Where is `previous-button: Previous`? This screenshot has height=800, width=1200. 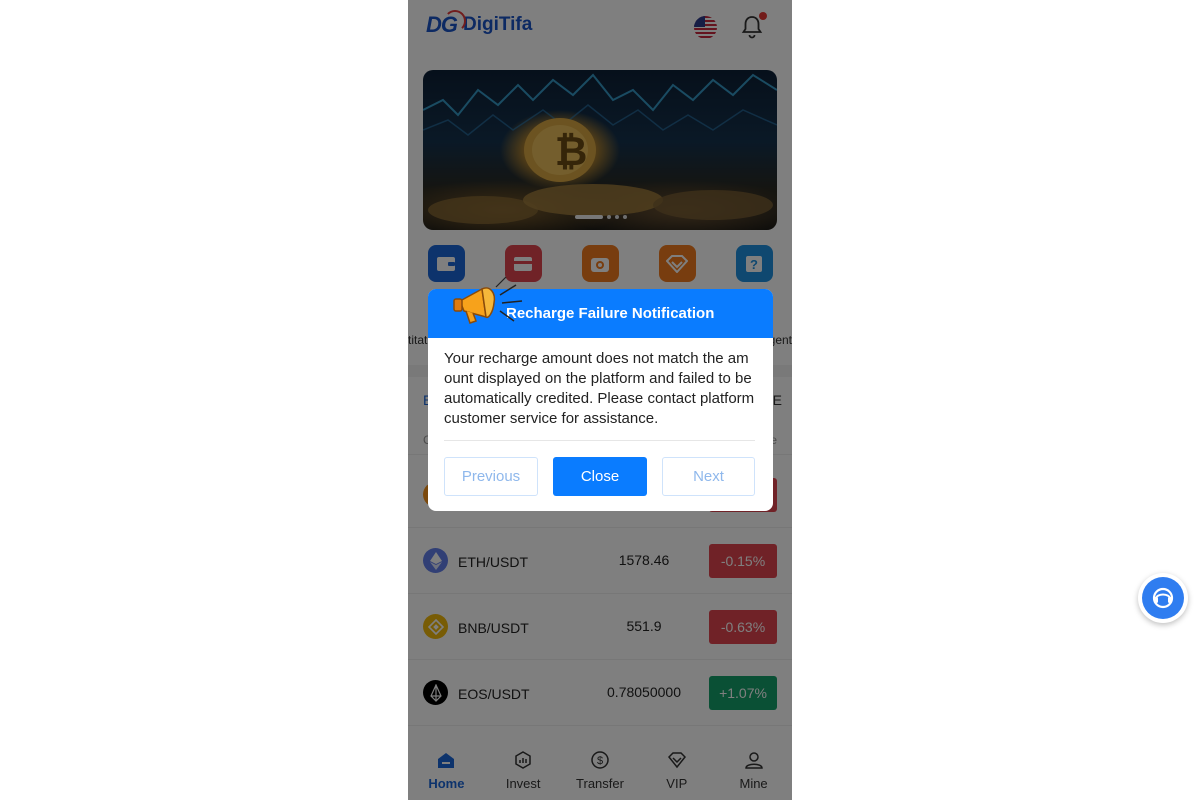
previous-button: Previous is located at coordinates (491, 476).